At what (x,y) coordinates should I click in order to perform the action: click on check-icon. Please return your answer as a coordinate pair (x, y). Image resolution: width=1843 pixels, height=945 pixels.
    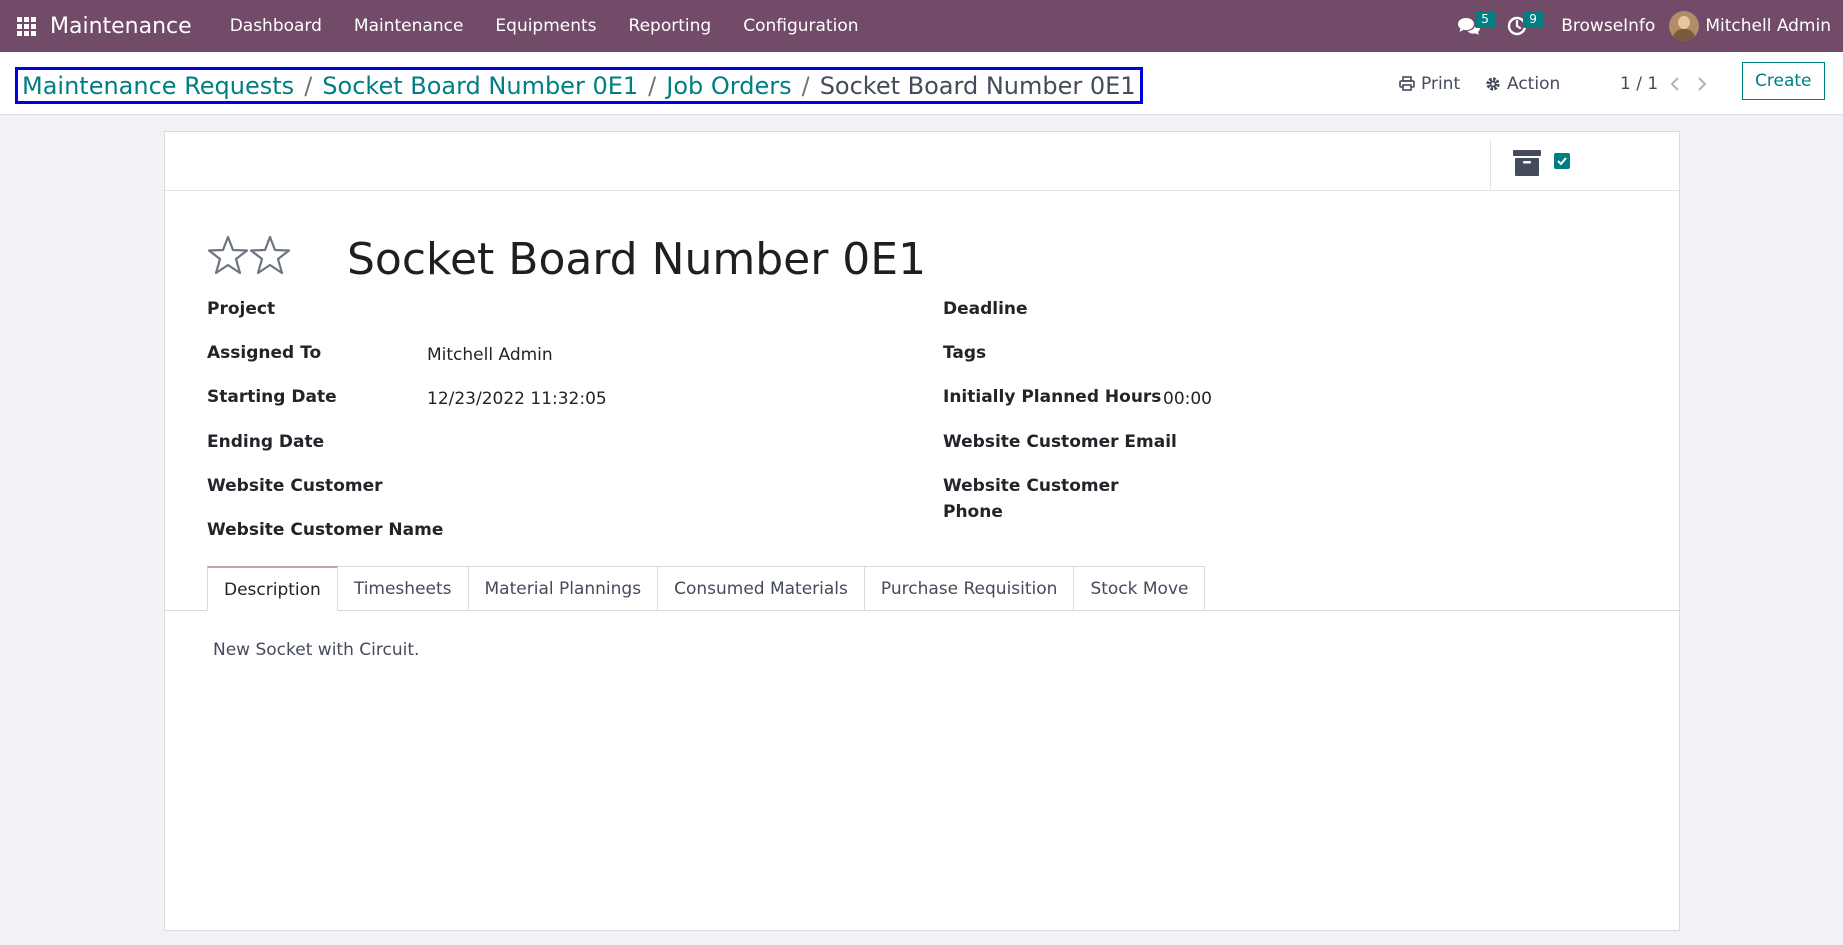
    Looking at the image, I should click on (1562, 161).